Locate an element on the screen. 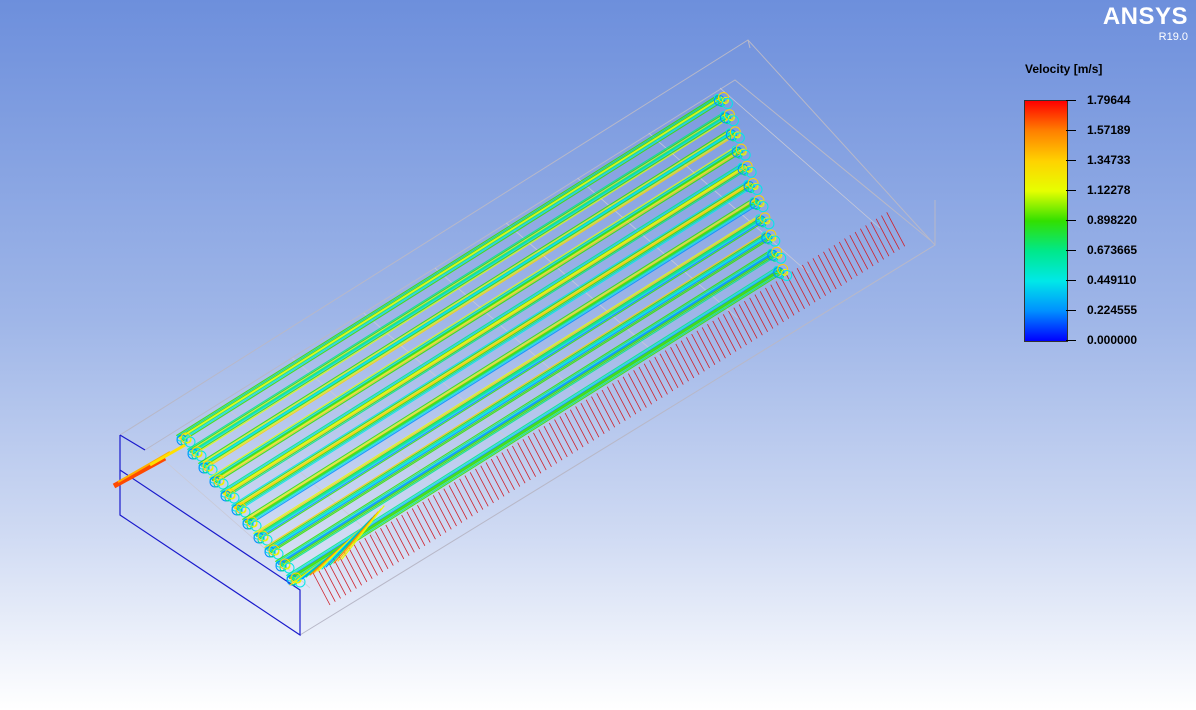 This screenshot has height=710, width=1196. inlet-jet is located at coordinates (149, 466).